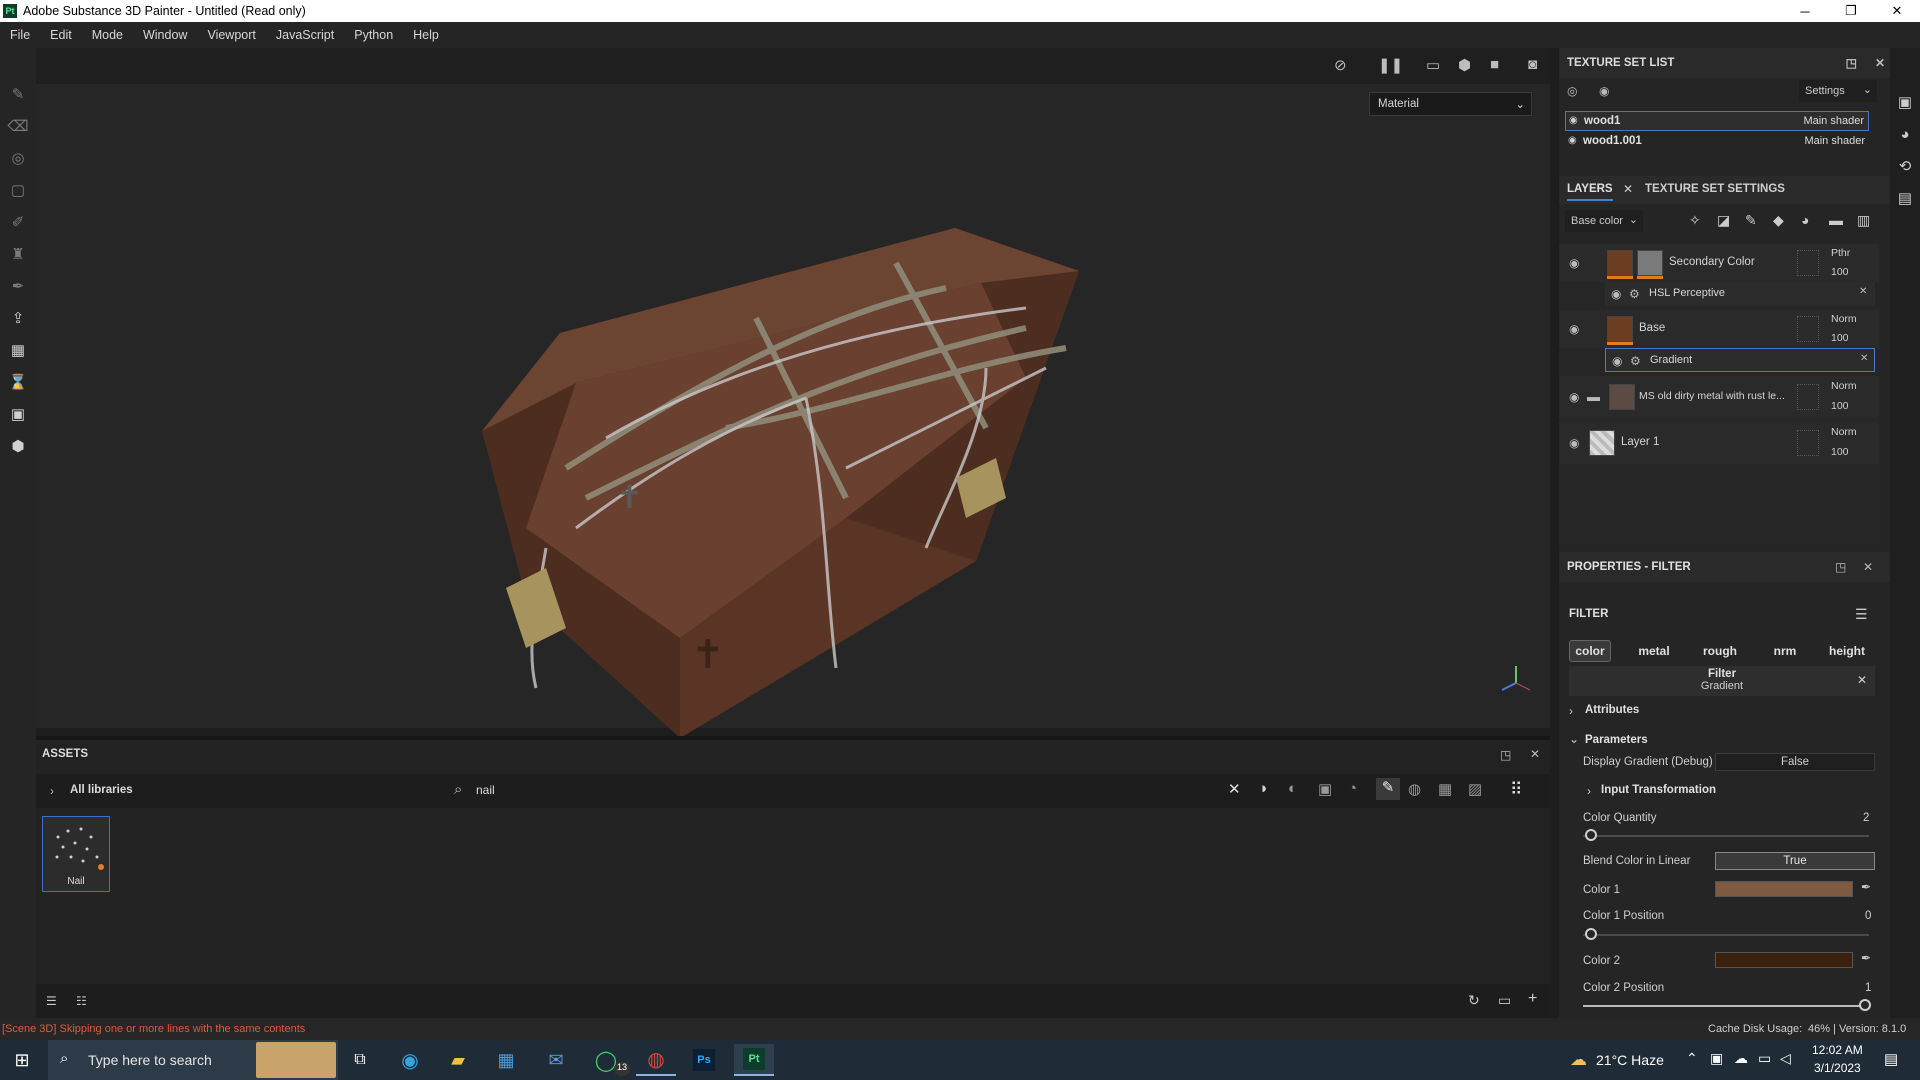 The image size is (1920, 1080). I want to click on channel-nrm: nrm, so click(1785, 651).